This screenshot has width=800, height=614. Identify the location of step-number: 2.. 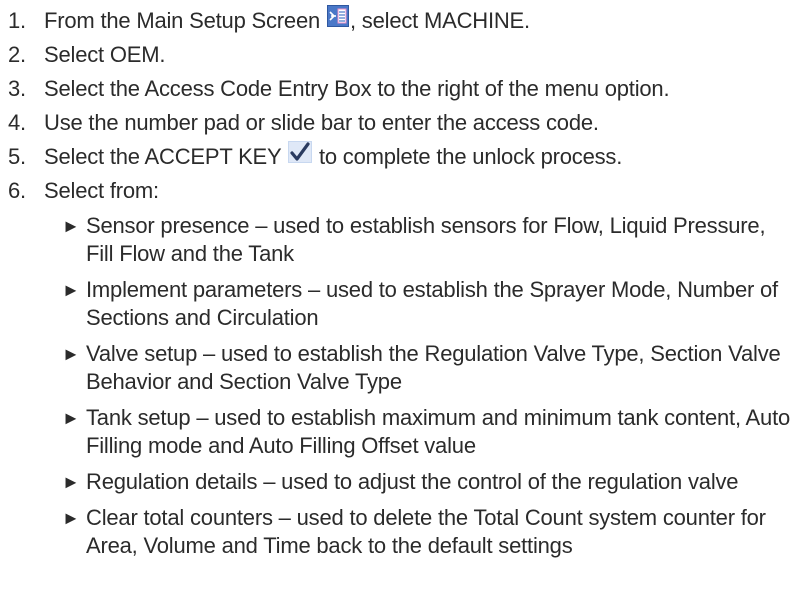
(17, 54).